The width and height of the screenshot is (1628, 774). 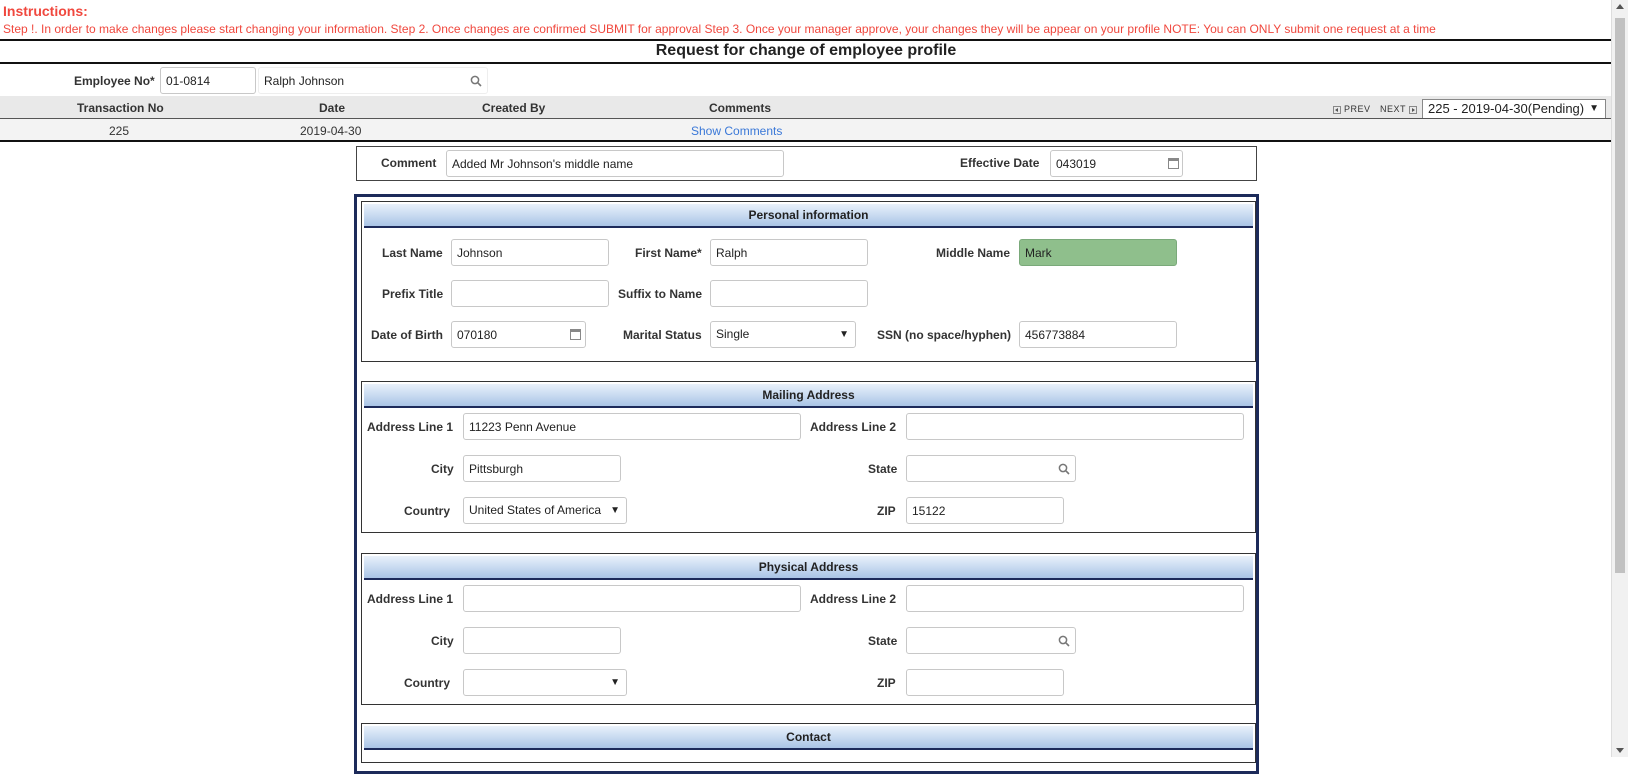 What do you see at coordinates (991, 468) in the screenshot?
I see `mailing-state-input` at bounding box center [991, 468].